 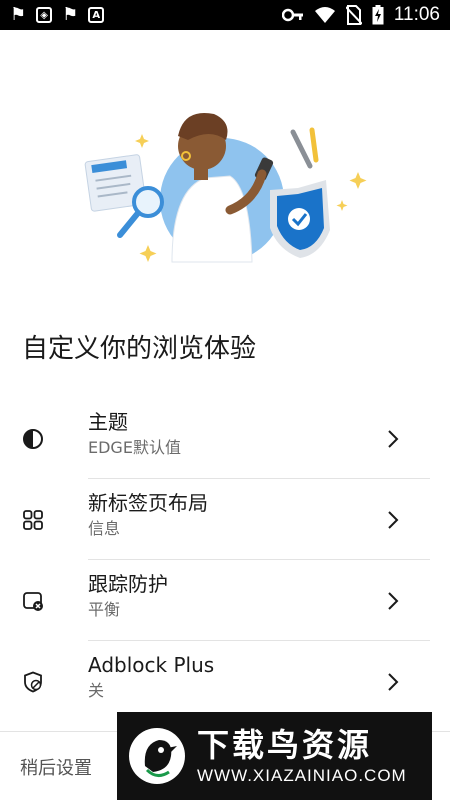 What do you see at coordinates (104, 528) in the screenshot?
I see `row-value: 信息` at bounding box center [104, 528].